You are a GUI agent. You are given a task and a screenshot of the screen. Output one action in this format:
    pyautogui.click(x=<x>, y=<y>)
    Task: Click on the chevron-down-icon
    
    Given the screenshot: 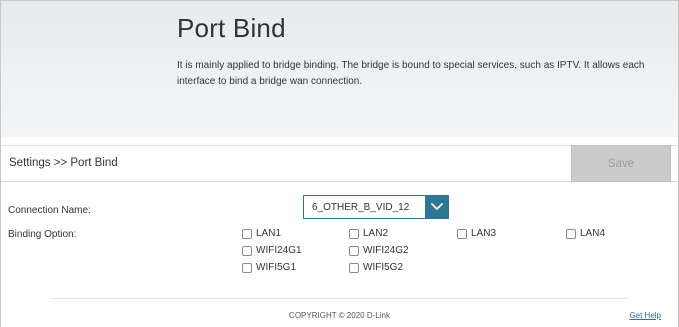 What is the action you would take?
    pyautogui.click(x=437, y=207)
    